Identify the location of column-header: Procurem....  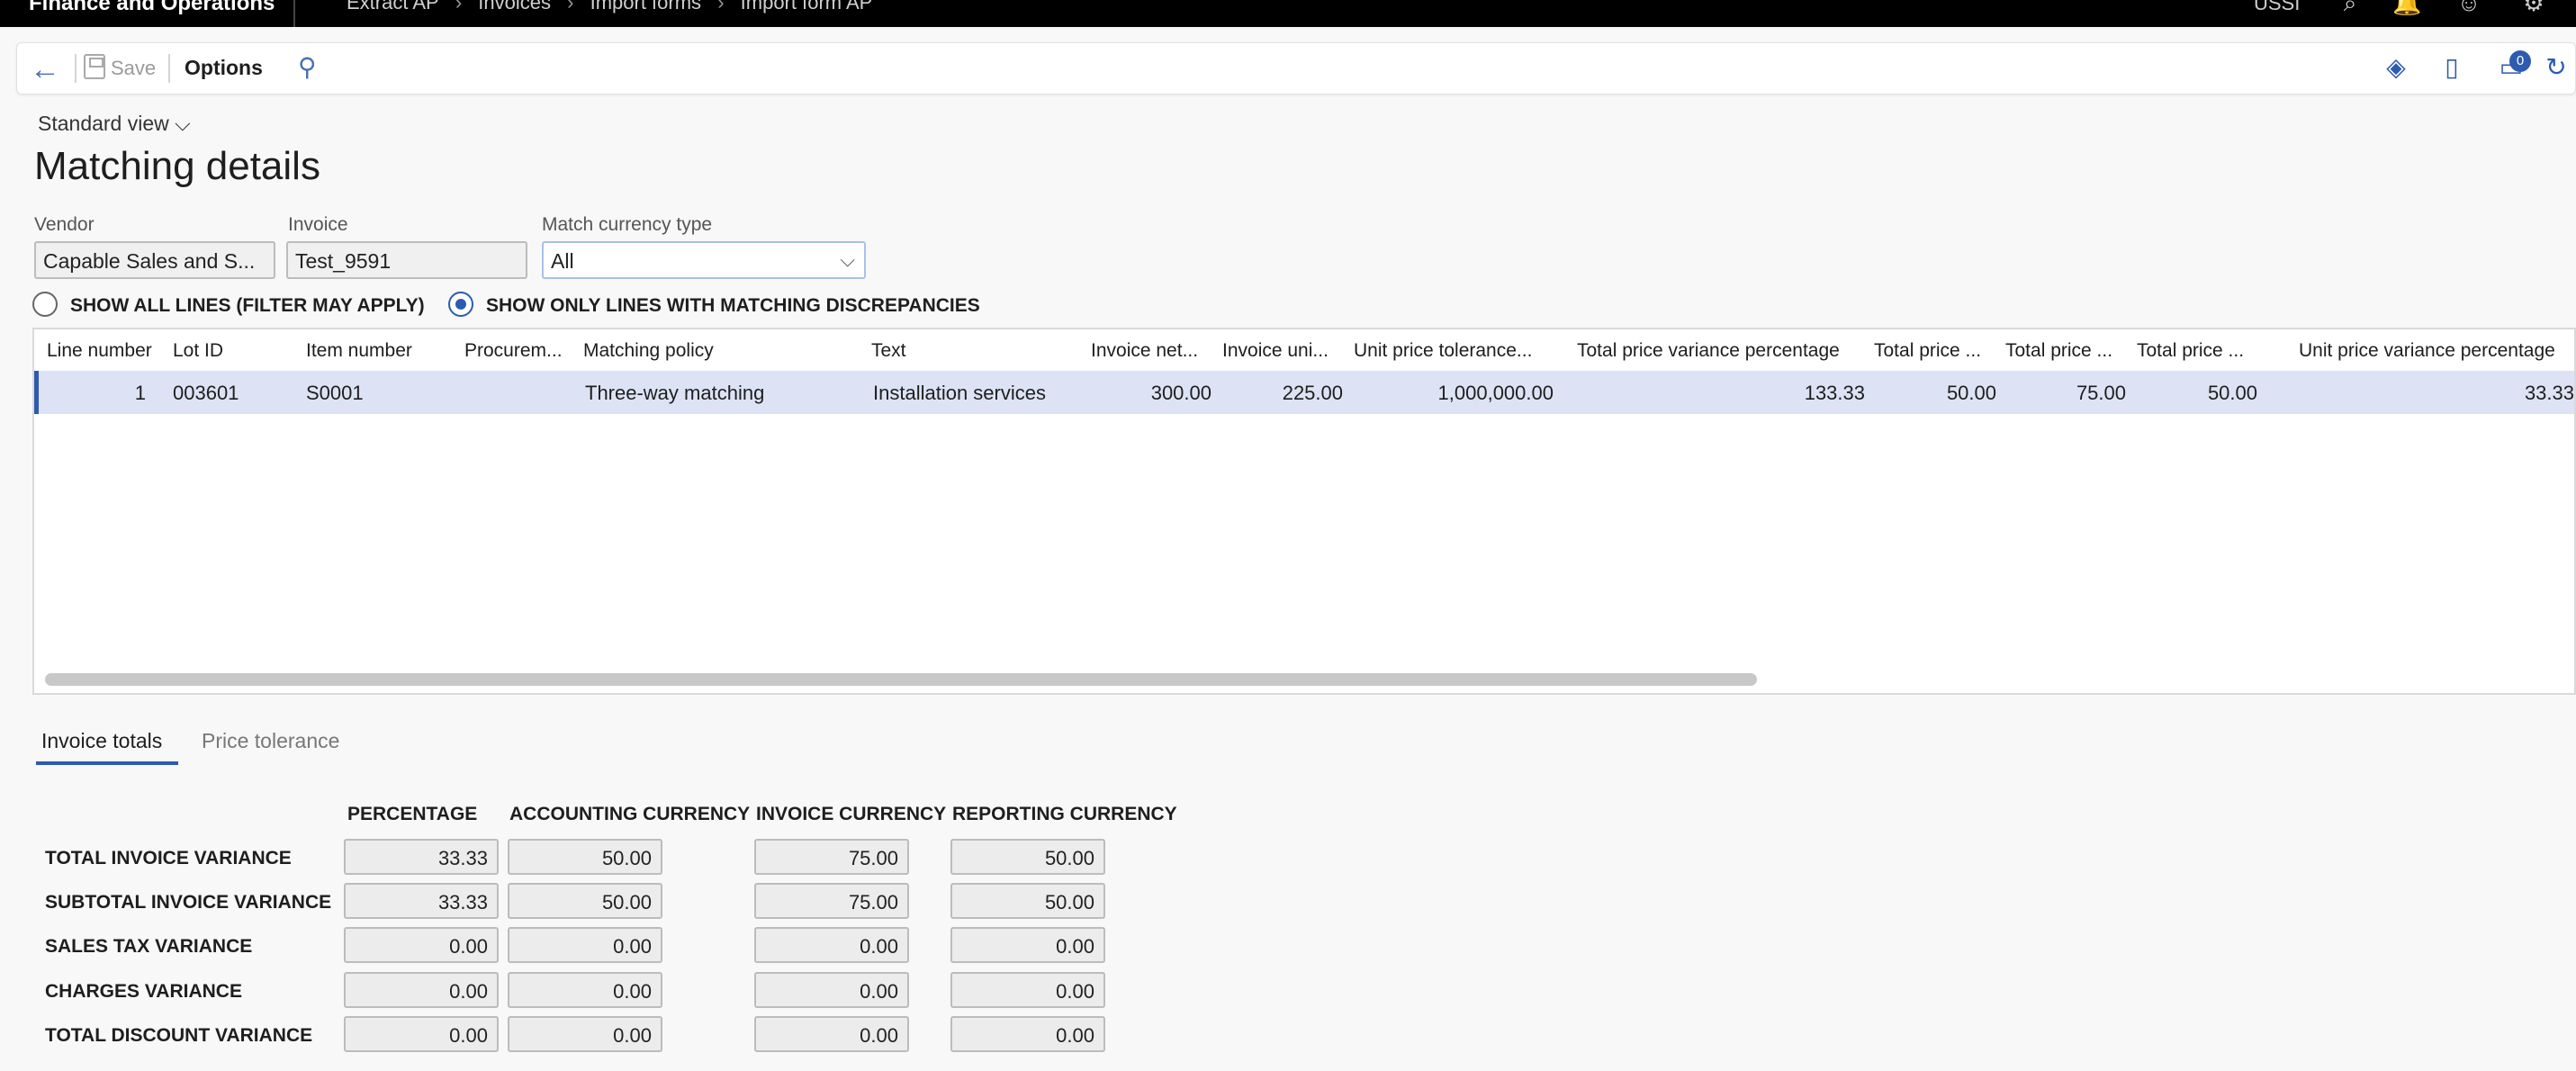
(525, 351).